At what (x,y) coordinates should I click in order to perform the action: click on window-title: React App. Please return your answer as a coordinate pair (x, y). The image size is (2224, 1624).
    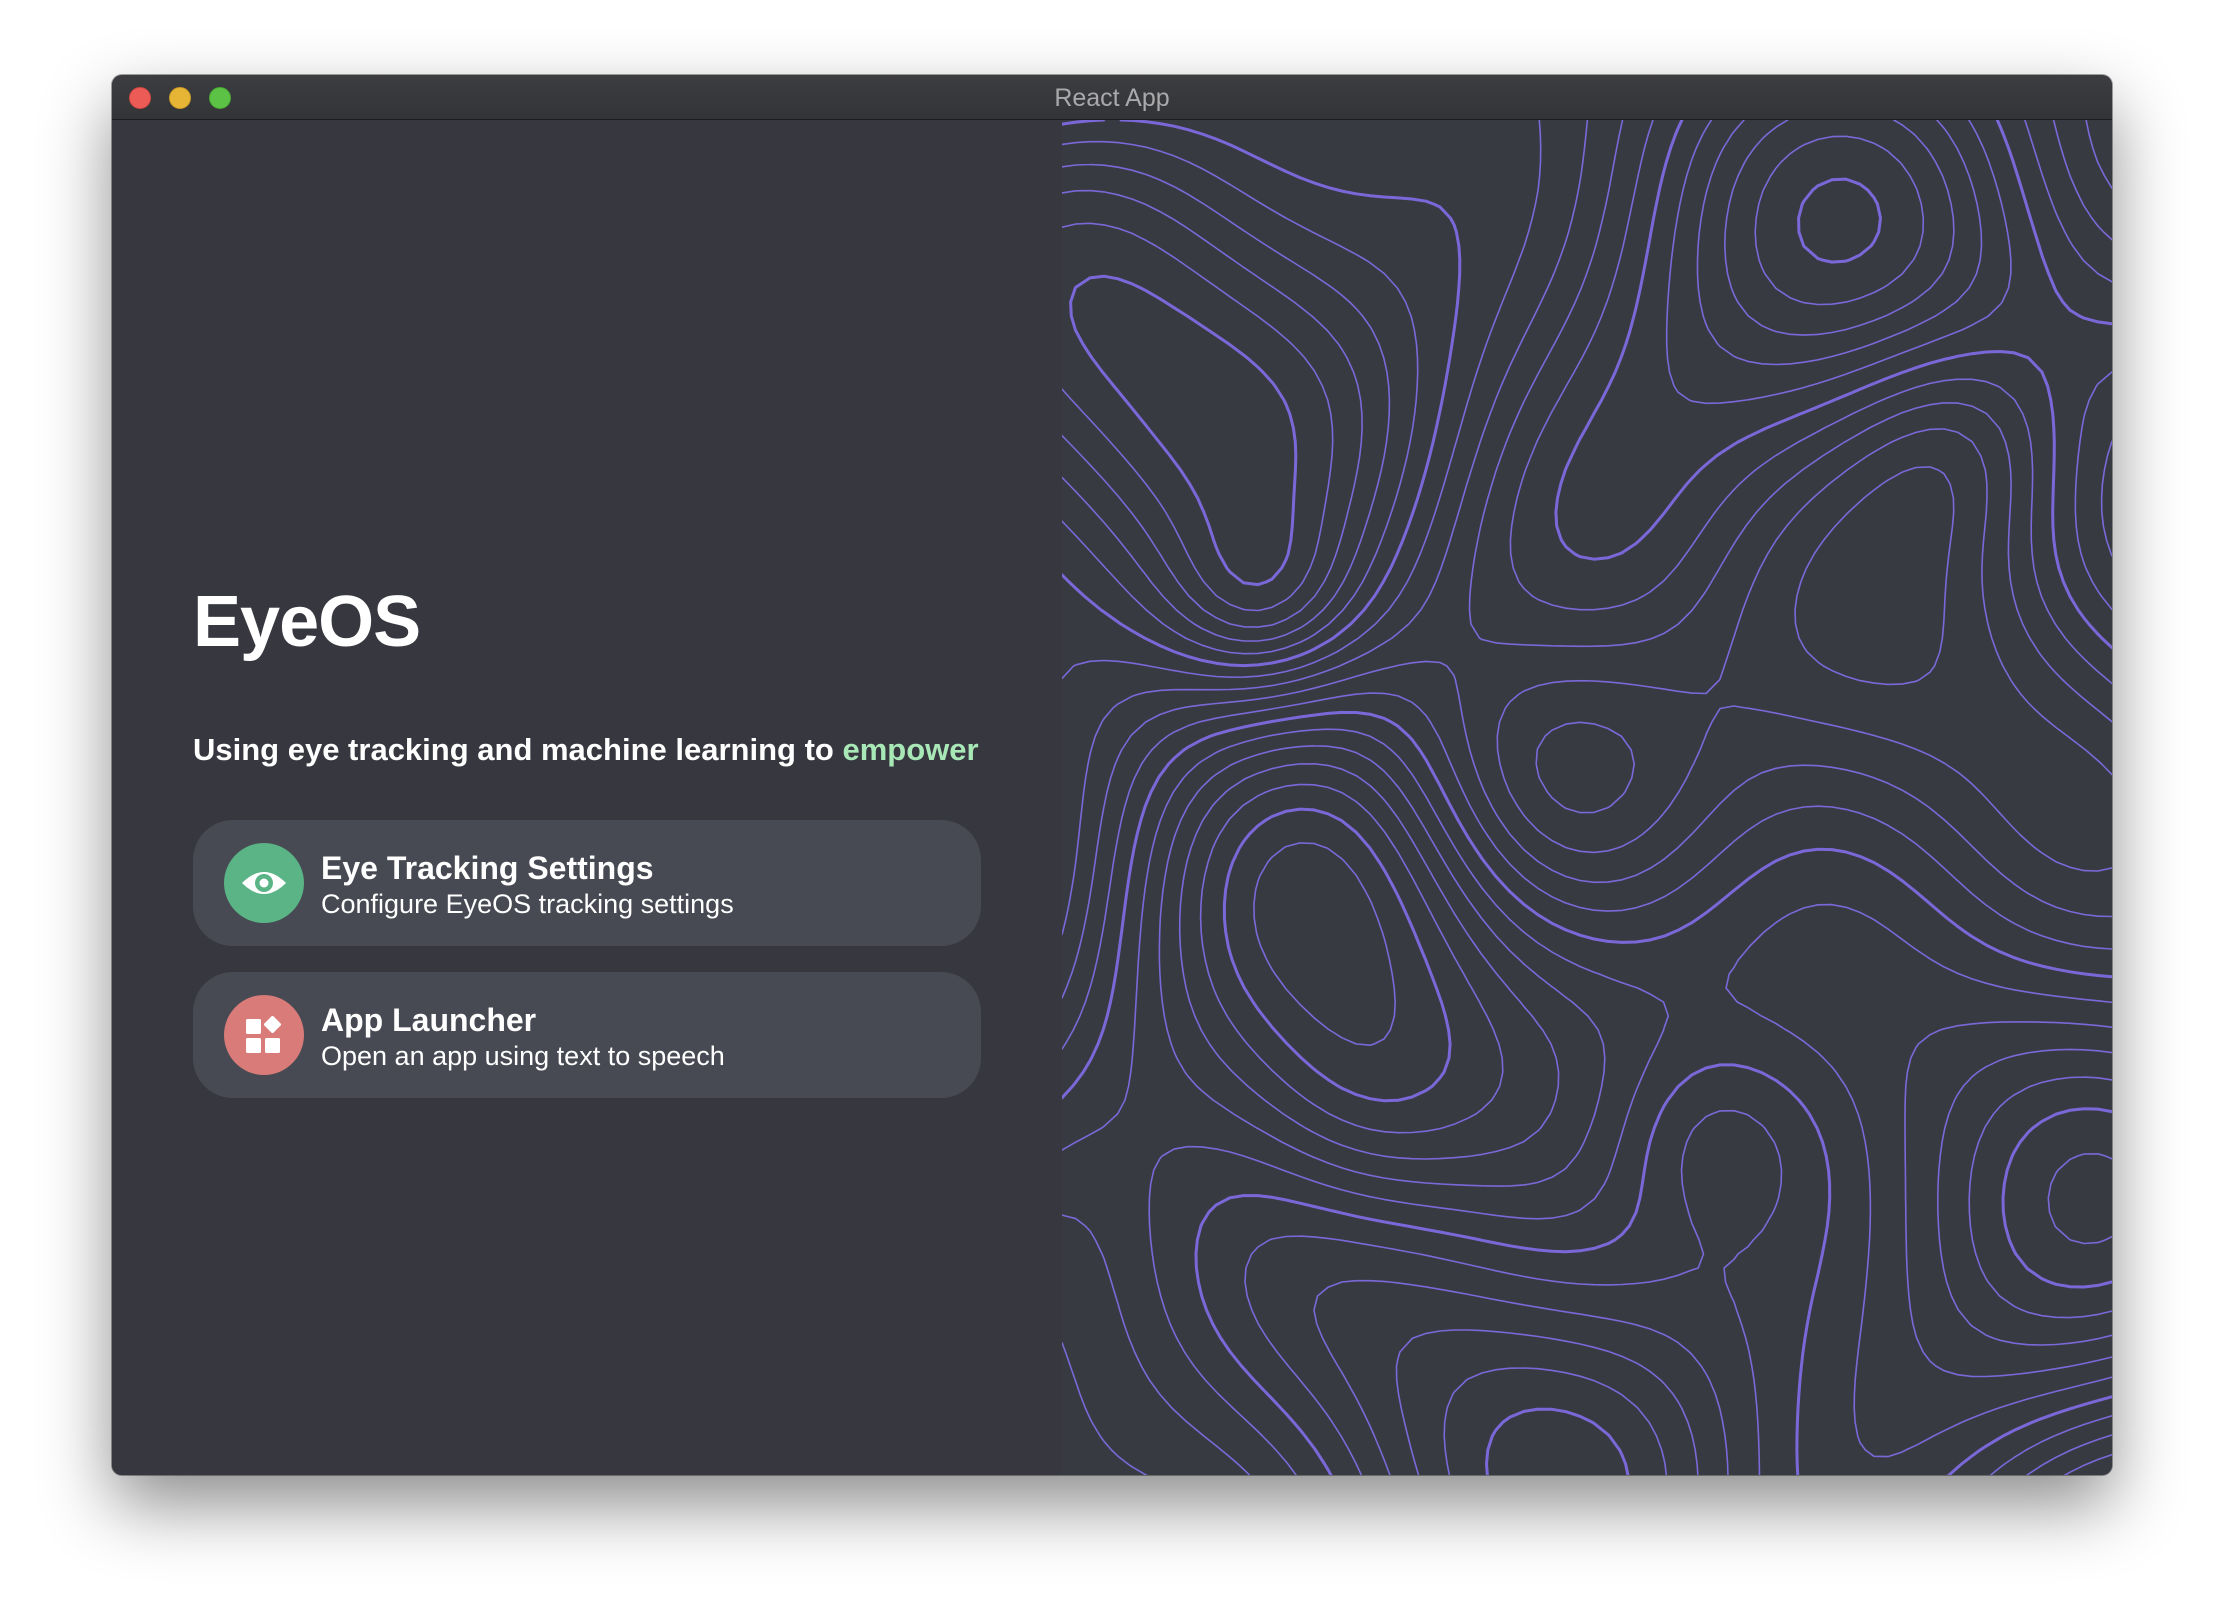
    Looking at the image, I should click on (1112, 98).